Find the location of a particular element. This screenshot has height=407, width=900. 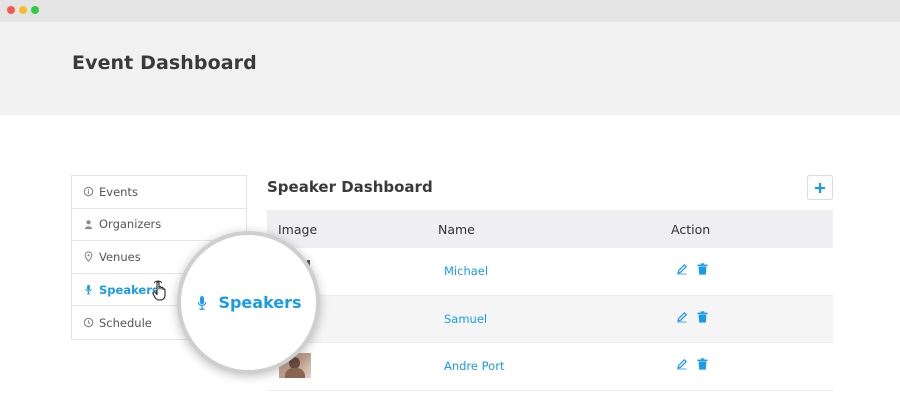

magnifier-callout: Speakers is located at coordinates (248, 302).